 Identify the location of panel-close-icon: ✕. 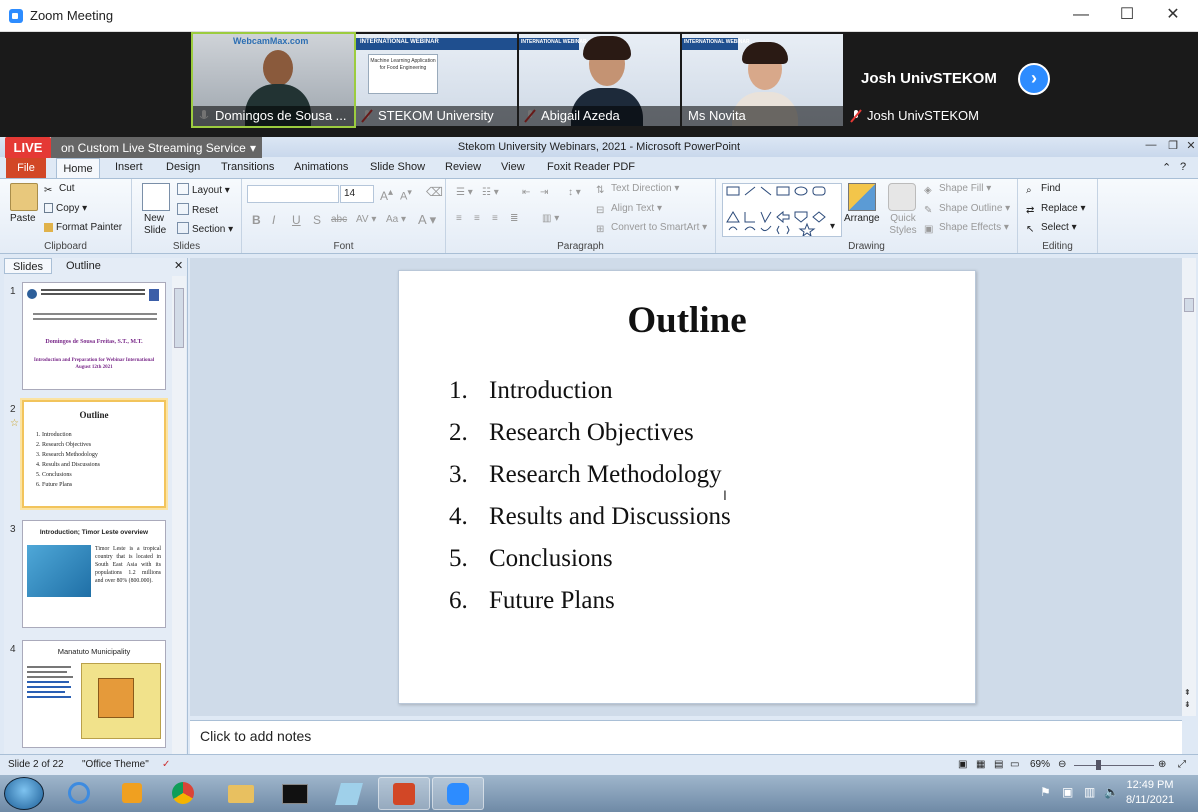
(178, 266).